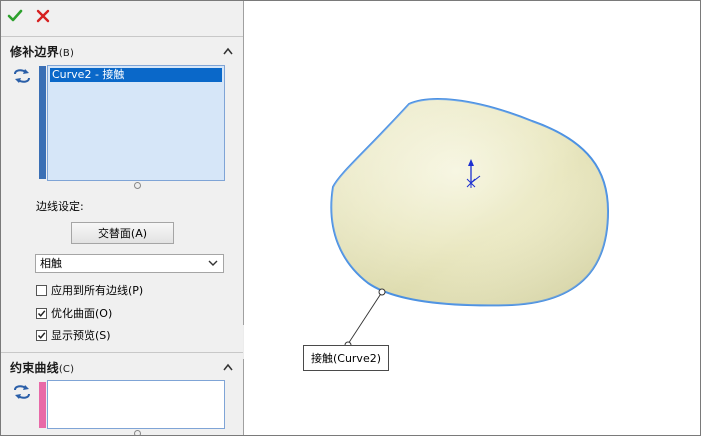 The height and width of the screenshot is (436, 701). I want to click on boundary-condition-dropdown: 相触, so click(129, 263).